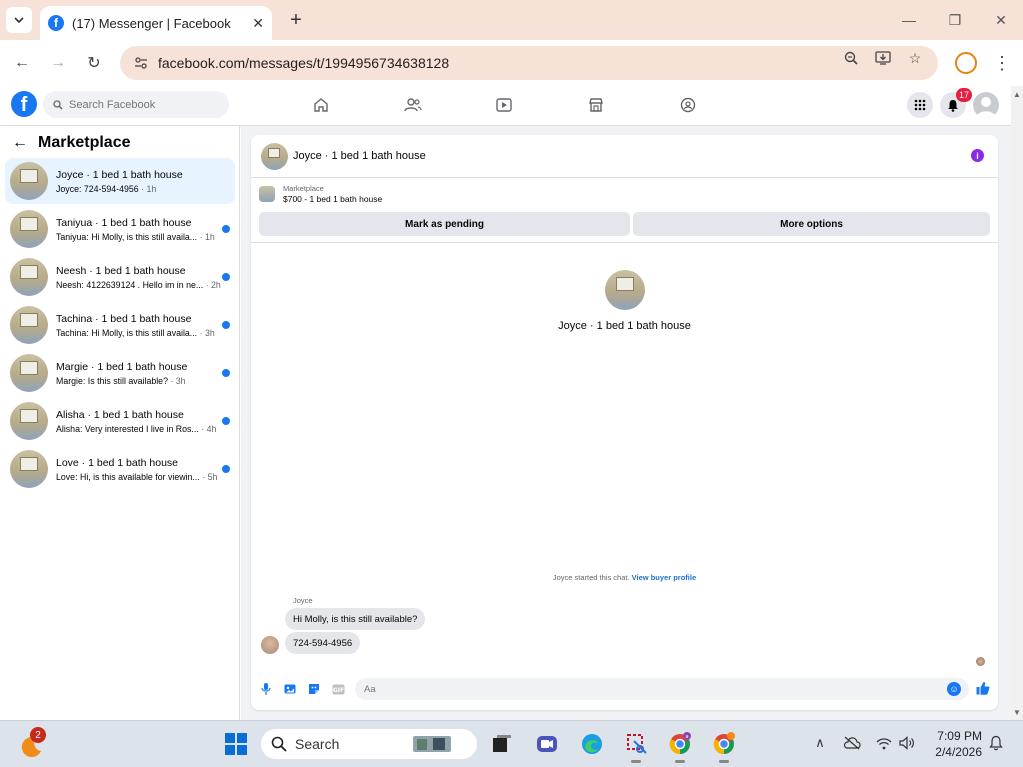 This screenshot has height=767, width=1023. What do you see at coordinates (226, 469) in the screenshot?
I see `unread-indicator` at bounding box center [226, 469].